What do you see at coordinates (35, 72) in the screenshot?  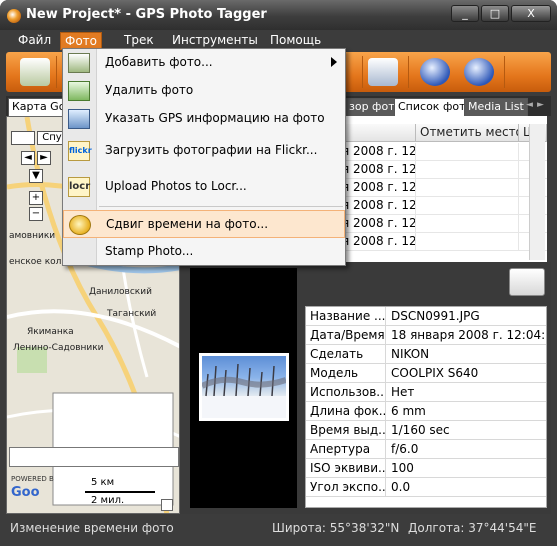 I see `add-photos-icon` at bounding box center [35, 72].